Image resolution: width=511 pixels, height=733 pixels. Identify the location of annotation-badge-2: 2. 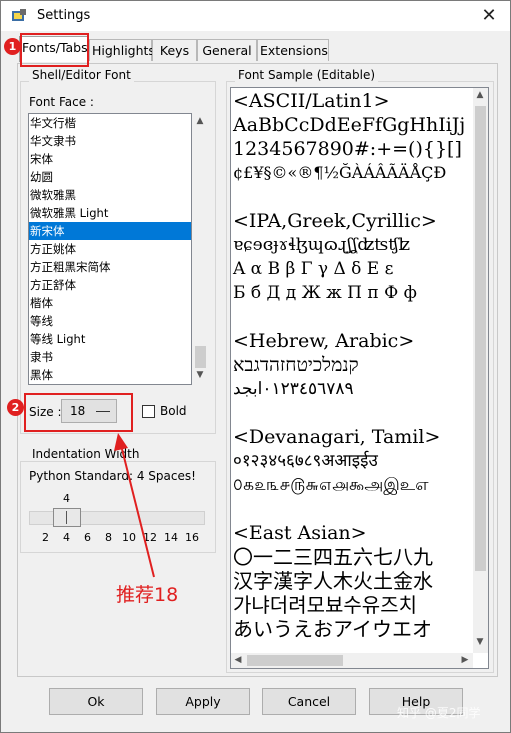
(15, 407).